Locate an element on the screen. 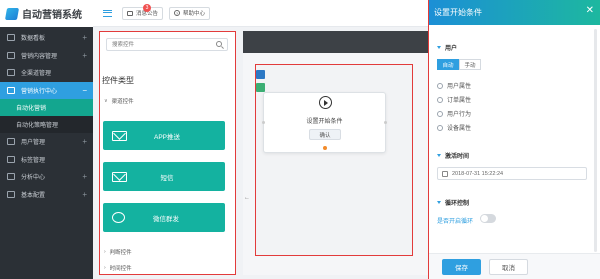 The height and width of the screenshot is (279, 600). collapse-panel-icon: ← is located at coordinates (247, 198).